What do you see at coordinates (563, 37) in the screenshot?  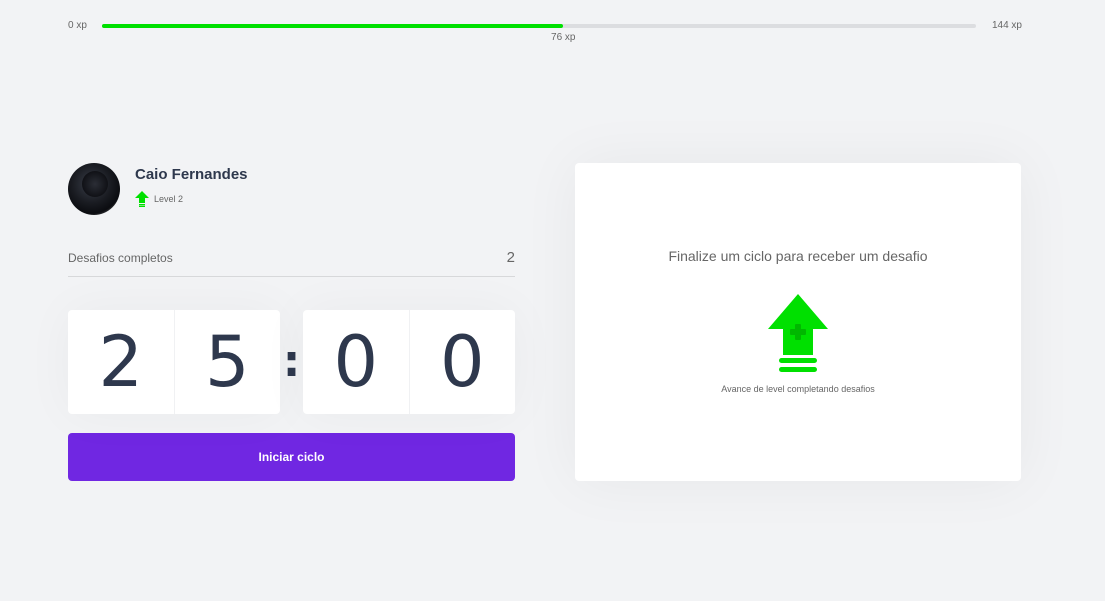 I see `xp-current-label: 76 xp` at bounding box center [563, 37].